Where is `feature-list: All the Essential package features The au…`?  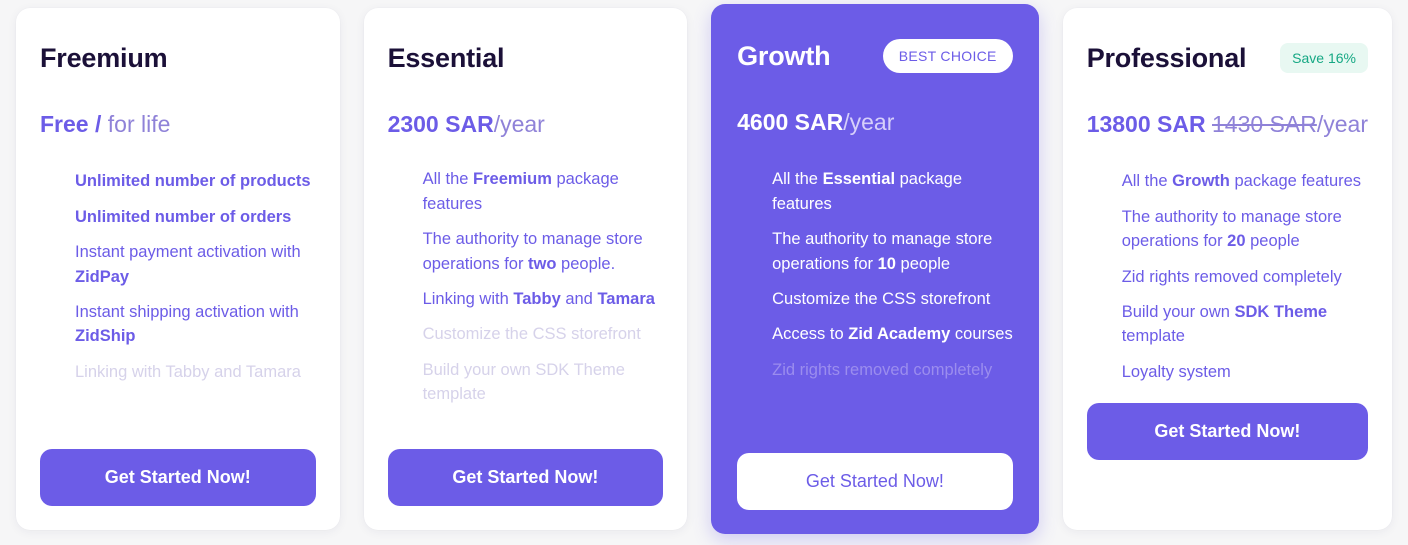
feature-list: All the Essential package features The au… is located at coordinates (875, 306).